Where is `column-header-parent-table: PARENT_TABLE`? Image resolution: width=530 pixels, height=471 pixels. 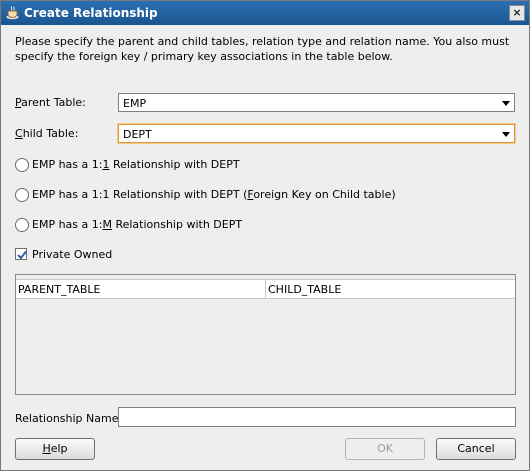
column-header-parent-table: PARENT_TABLE is located at coordinates (59, 289).